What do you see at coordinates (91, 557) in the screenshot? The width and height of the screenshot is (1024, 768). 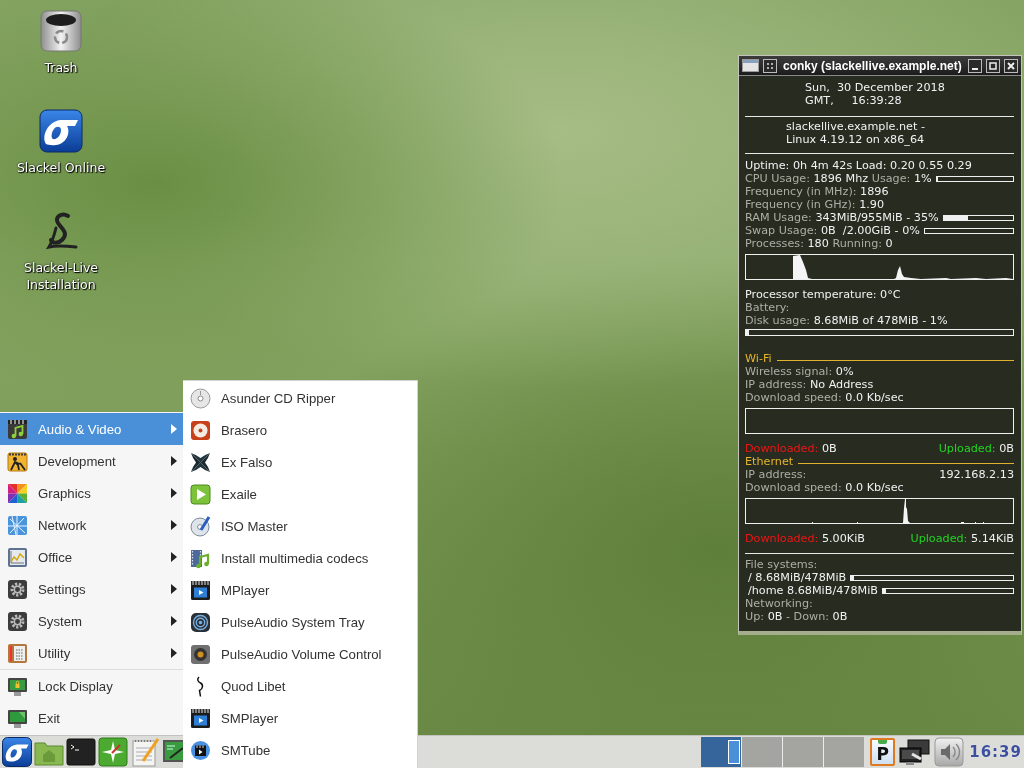 I see `menu-item: Office` at bounding box center [91, 557].